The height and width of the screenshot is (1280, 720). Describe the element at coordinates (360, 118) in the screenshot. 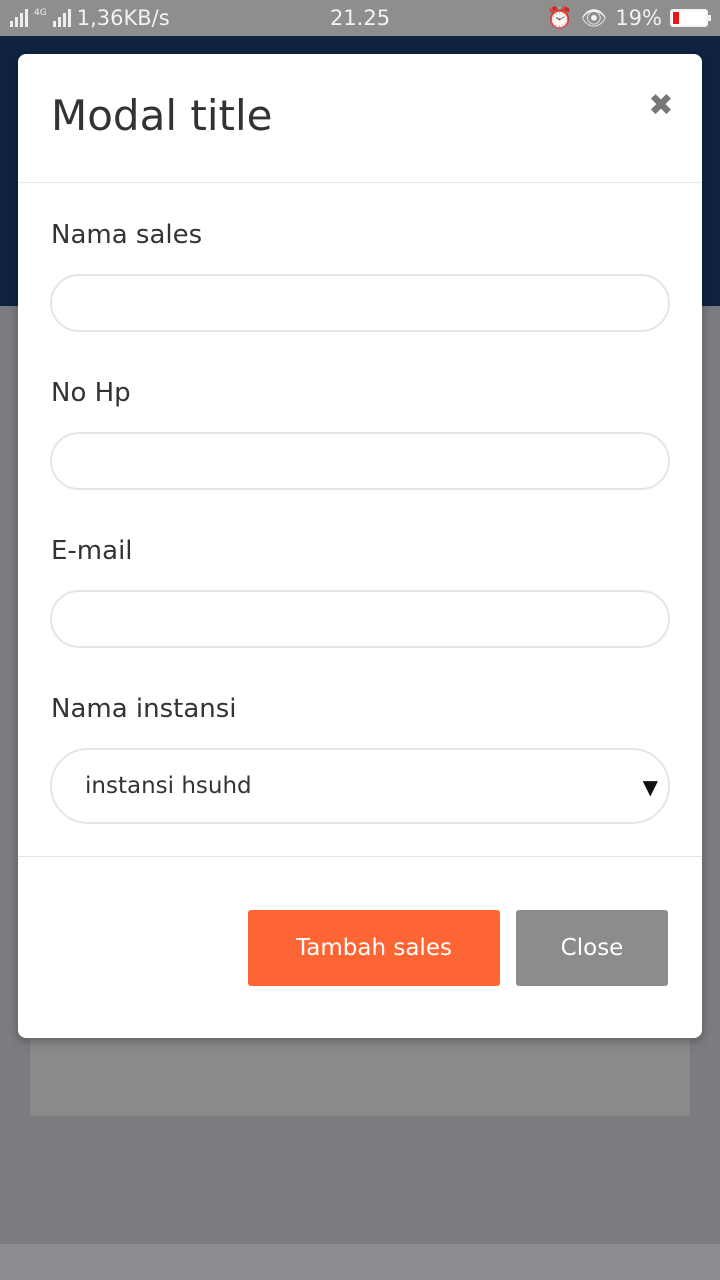

I see `modal-header: Modal title ✖` at that location.